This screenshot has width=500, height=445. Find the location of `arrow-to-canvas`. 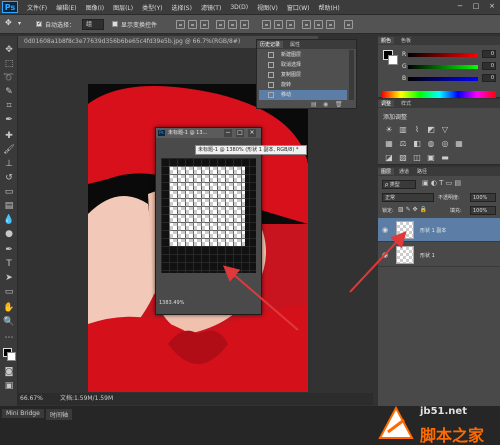

arrow-to-canvas is located at coordinates (260, 298).